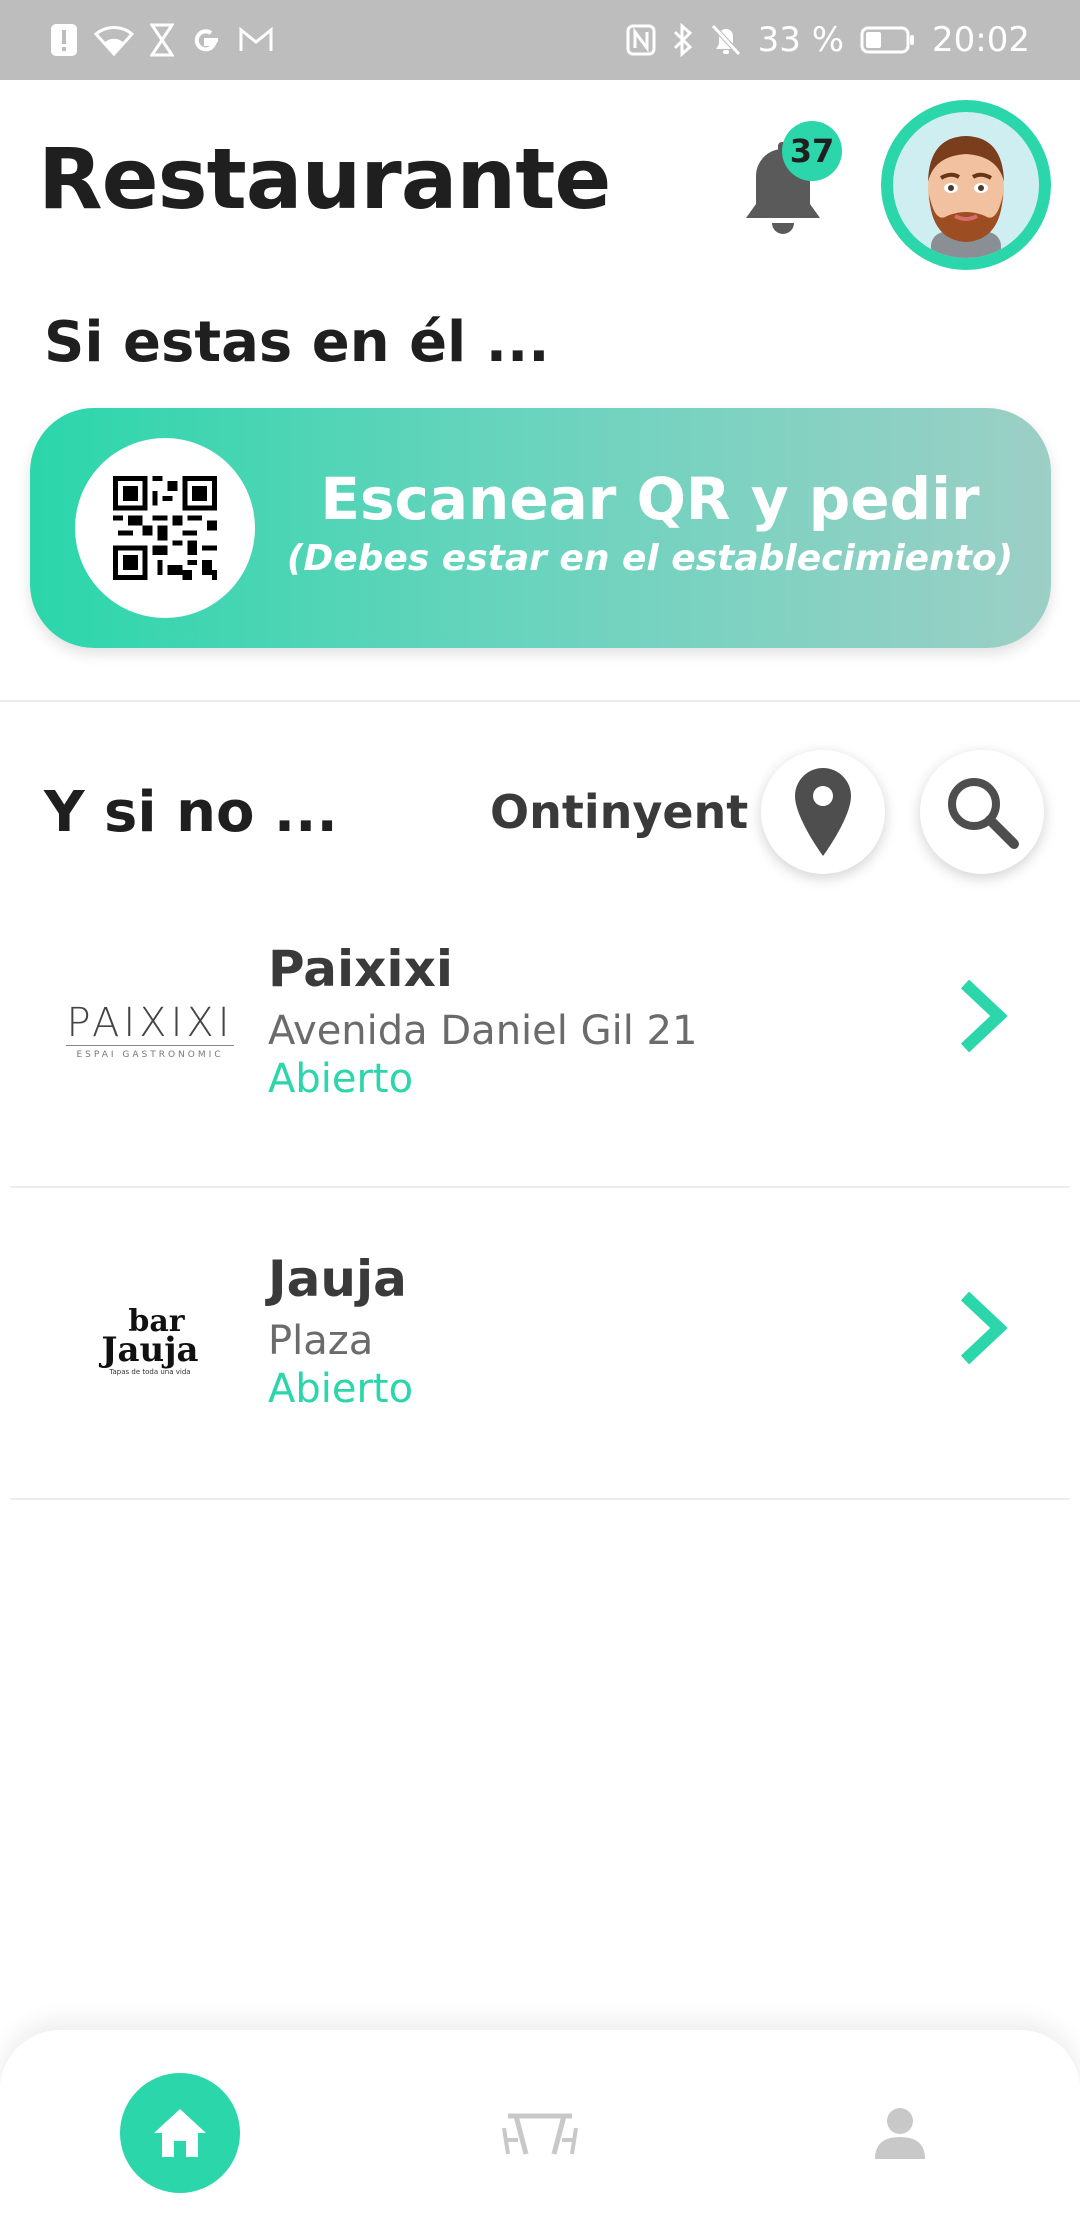 The height and width of the screenshot is (2240, 1080). I want to click on qr-code-icon, so click(165, 528).